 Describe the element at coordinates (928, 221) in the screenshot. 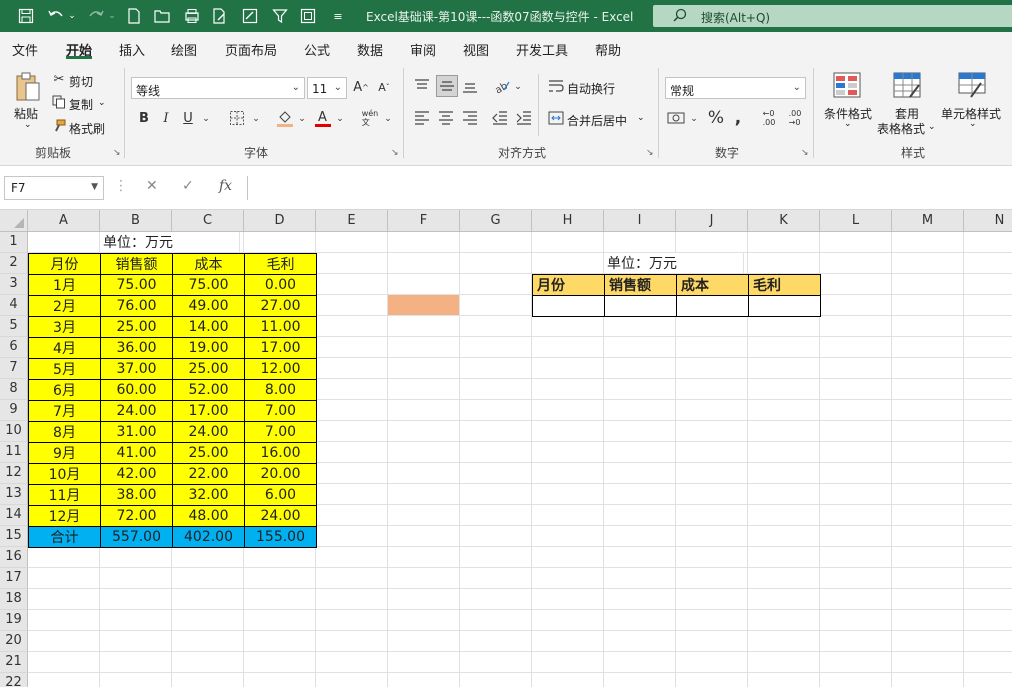

I see `column-header-m: M` at that location.